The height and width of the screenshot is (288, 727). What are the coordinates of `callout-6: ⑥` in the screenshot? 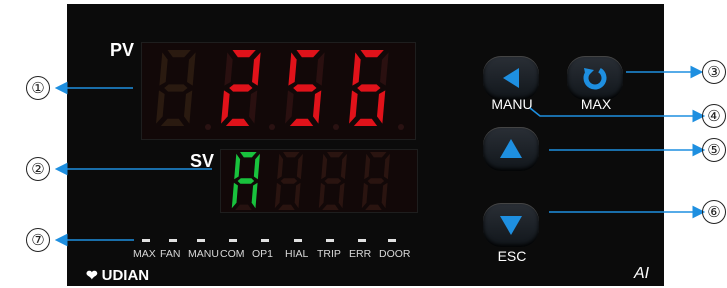 It's located at (714, 212).